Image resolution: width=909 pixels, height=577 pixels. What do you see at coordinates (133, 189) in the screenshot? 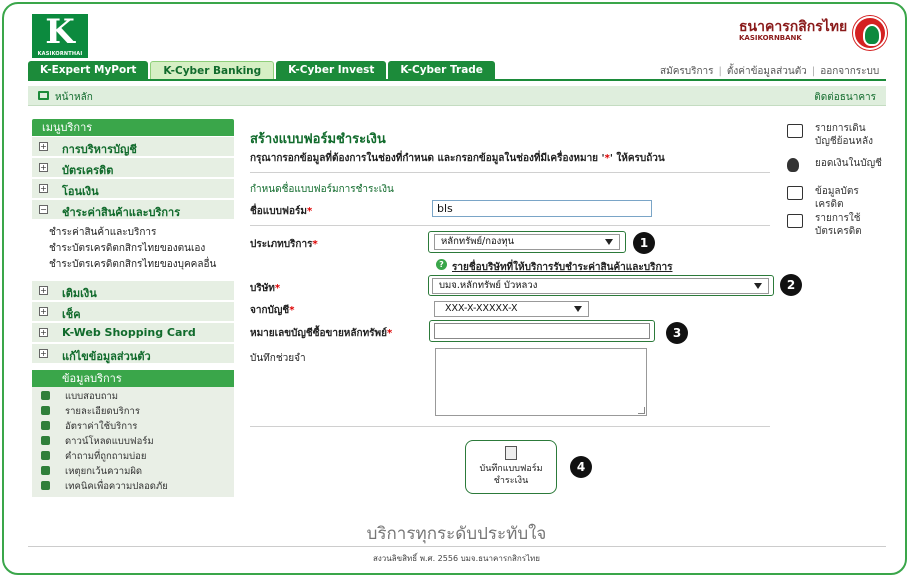
I see `menu-item-transfer: + โอนเงิน` at bounding box center [133, 189].